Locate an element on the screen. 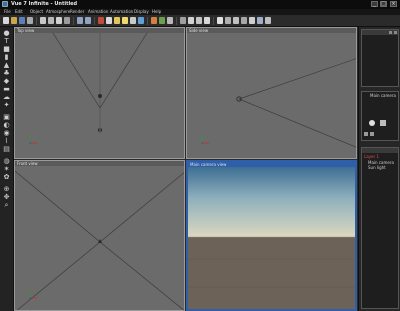 This screenshot has height=311, width=400. sun-light-marker is located at coordinates (100, 96).